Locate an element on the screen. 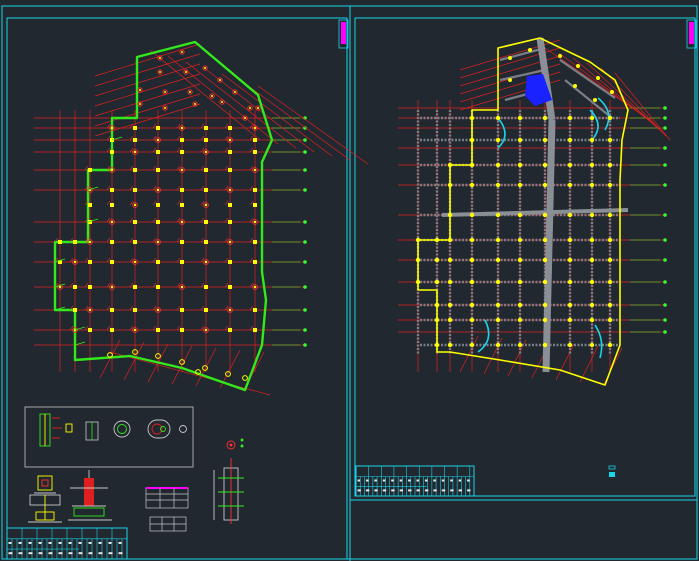 This screenshot has height=561, width=699. beam is located at coordinates (588, 99).